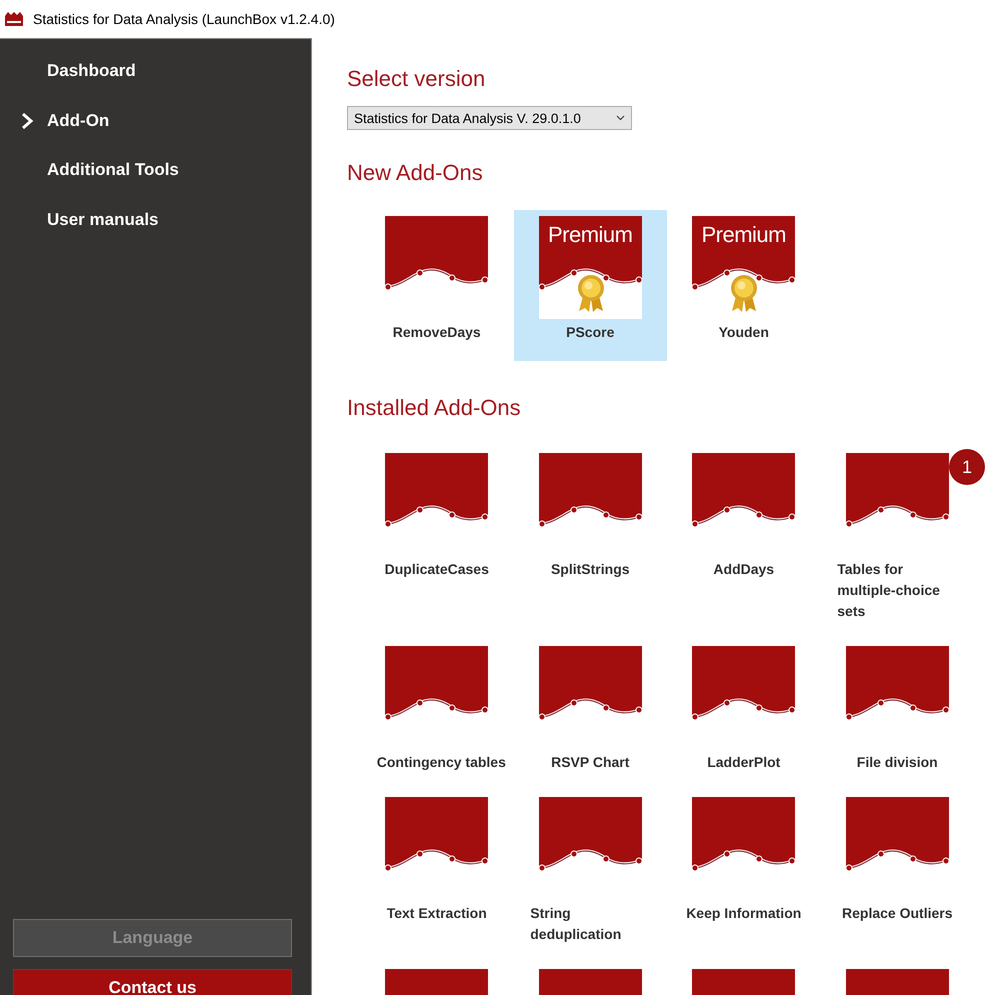 The height and width of the screenshot is (995, 999). I want to click on addon-tile: String deduplication, so click(590, 877).